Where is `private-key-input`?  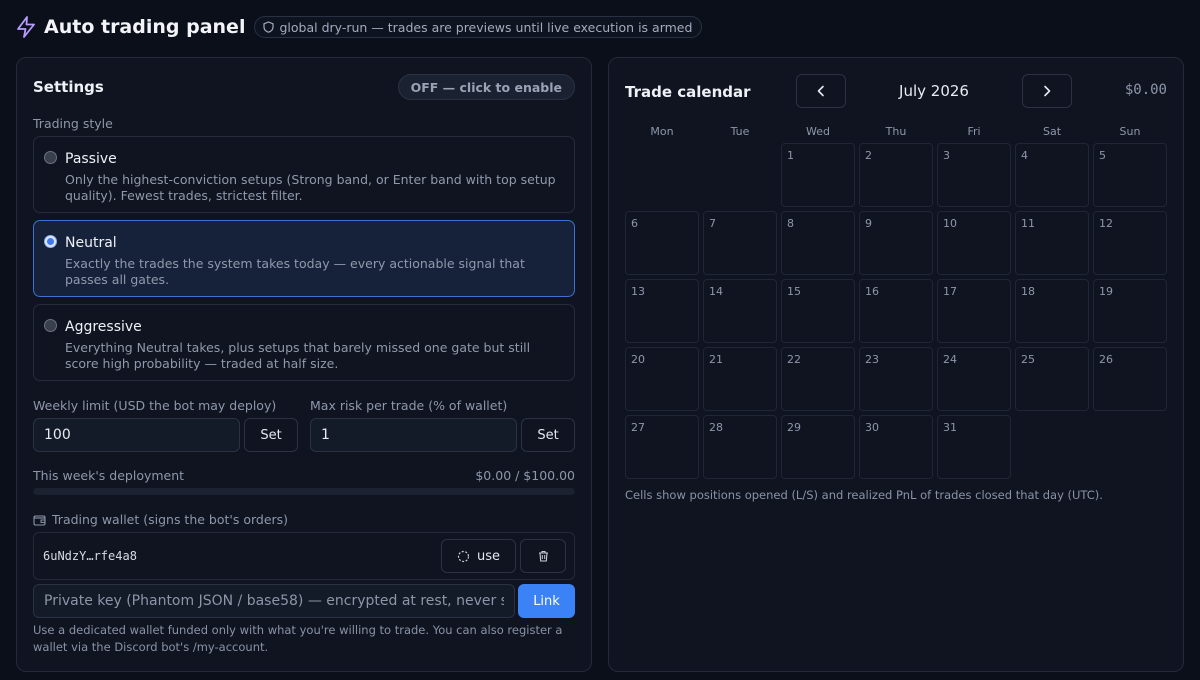
private-key-input is located at coordinates (274, 601).